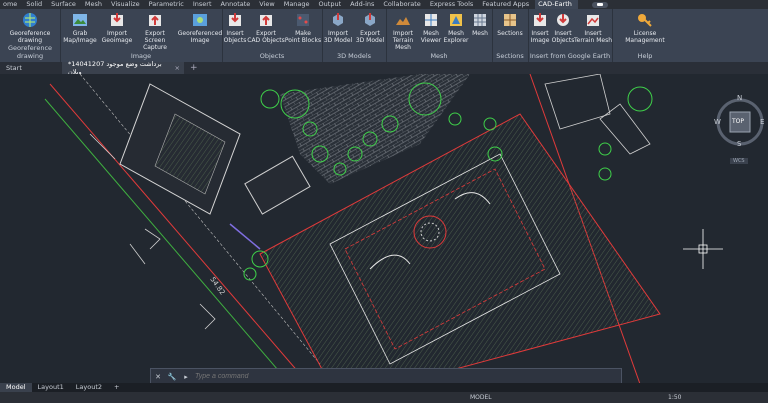 The height and width of the screenshot is (403, 768). What do you see at coordinates (16, 387) in the screenshot?
I see `tab-model: Model` at bounding box center [16, 387].